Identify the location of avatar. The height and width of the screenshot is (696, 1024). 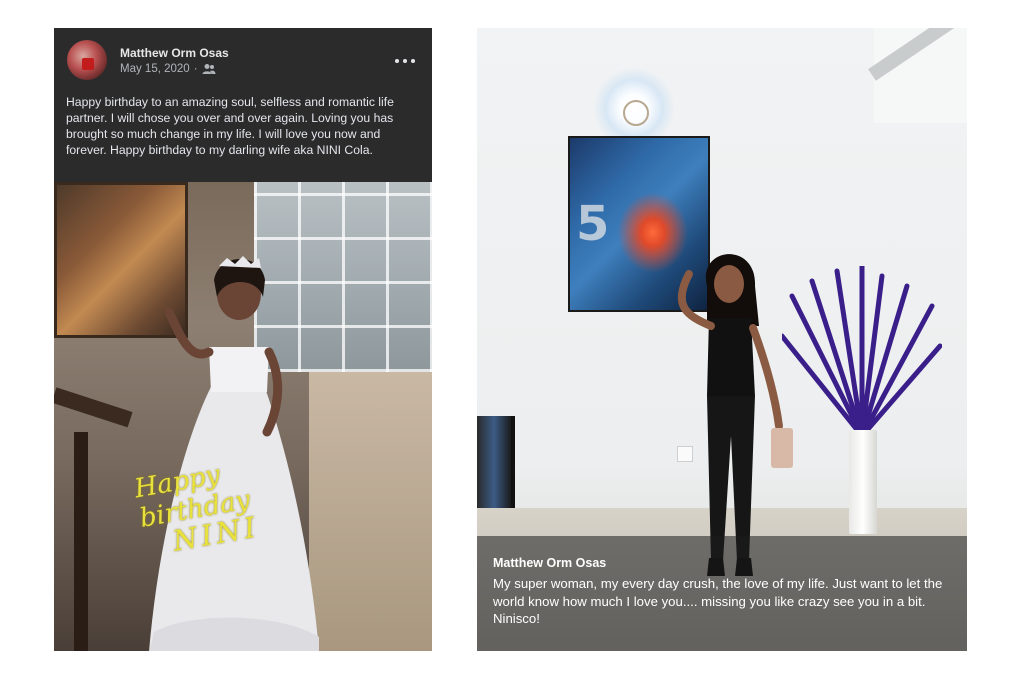
(87, 60).